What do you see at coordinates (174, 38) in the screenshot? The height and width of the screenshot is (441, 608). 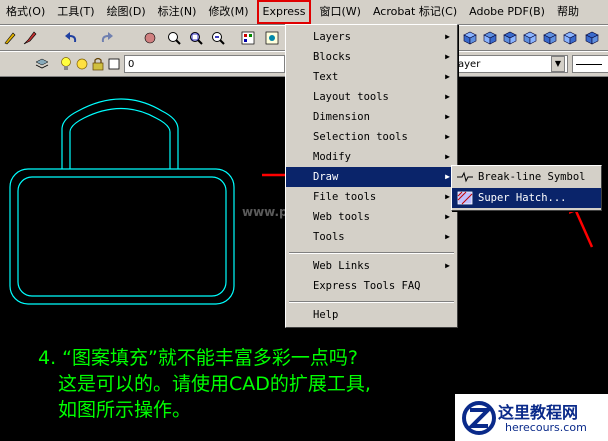 I see `zoom-realtime-icon` at bounding box center [174, 38].